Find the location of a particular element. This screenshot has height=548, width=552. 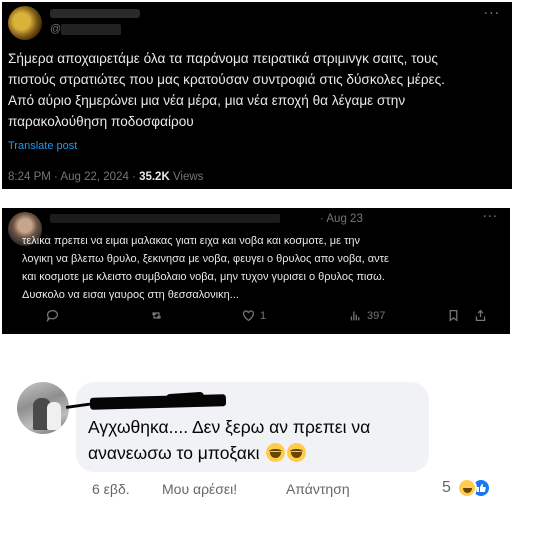

tweet-meta: 8:24 PM · Aug 22, 2024 · 35.2K Views is located at coordinates (105, 177).